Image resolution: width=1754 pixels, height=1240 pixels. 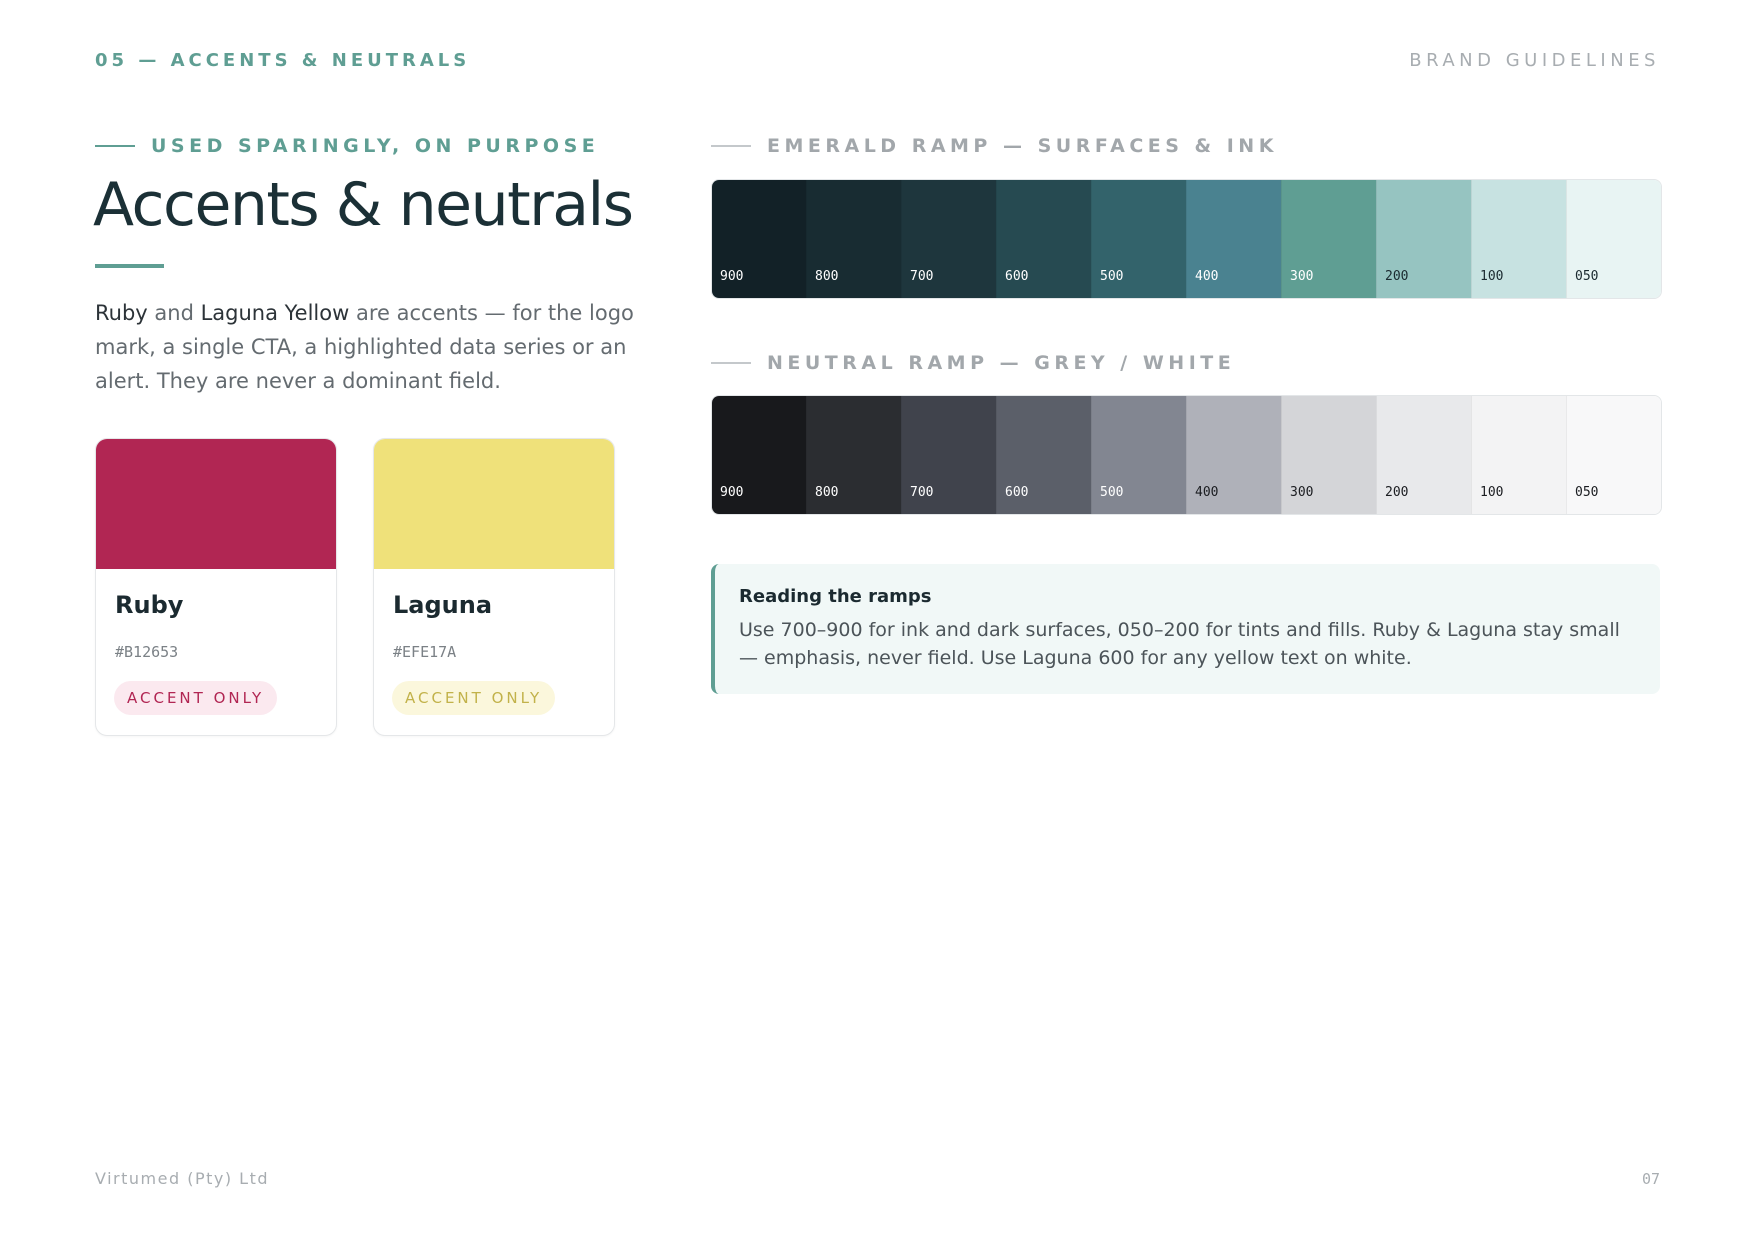 I want to click on footer-company: Virtumed (Pty) Ltd, so click(x=182, y=1178).